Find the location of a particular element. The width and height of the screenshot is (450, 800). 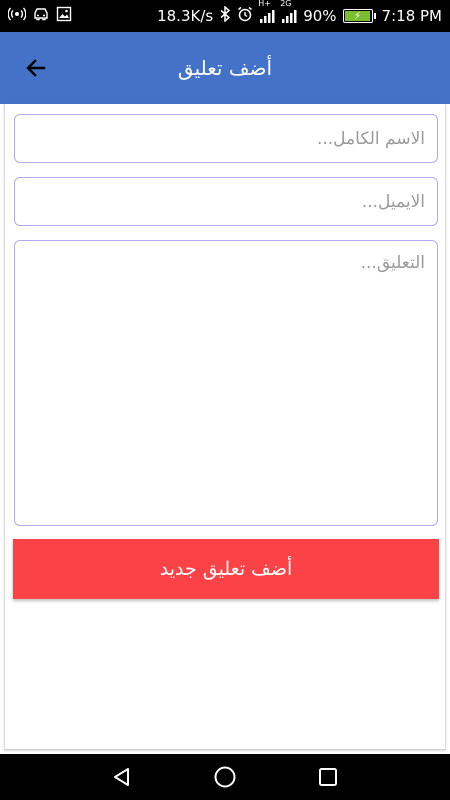

full-name-input is located at coordinates (226, 138).